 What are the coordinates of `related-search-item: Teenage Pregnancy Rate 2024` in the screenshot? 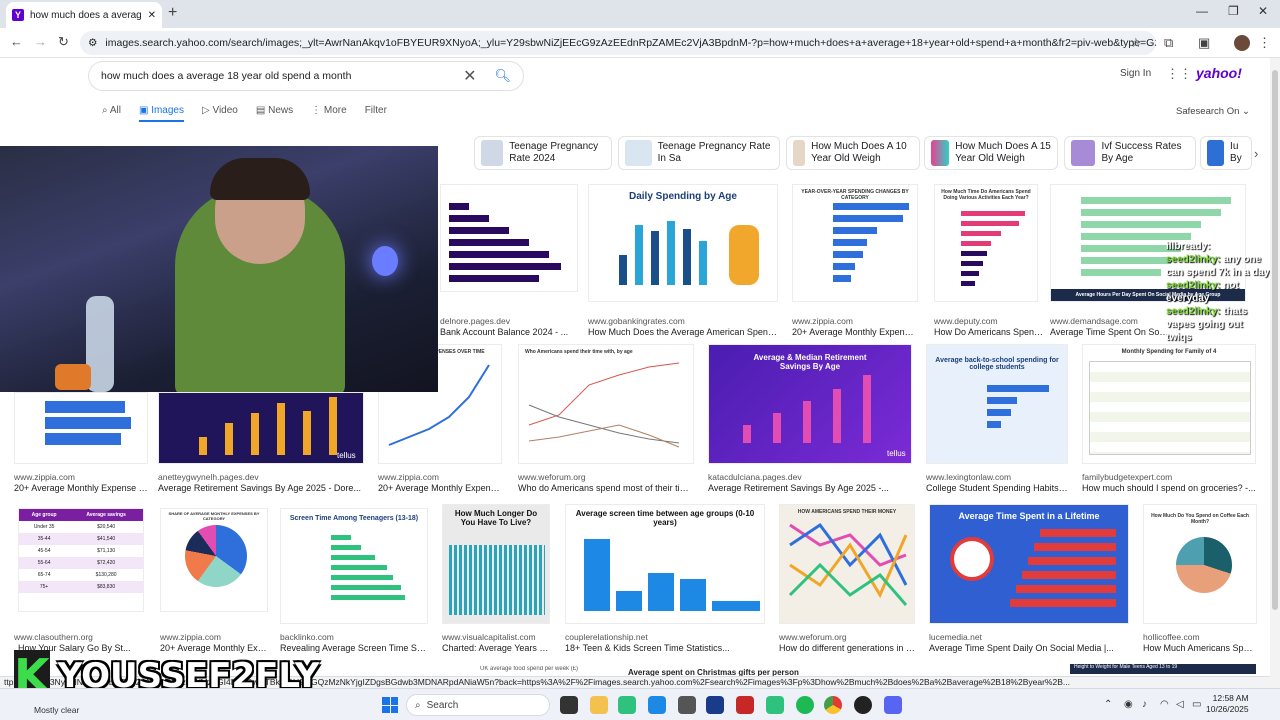 It's located at (543, 153).